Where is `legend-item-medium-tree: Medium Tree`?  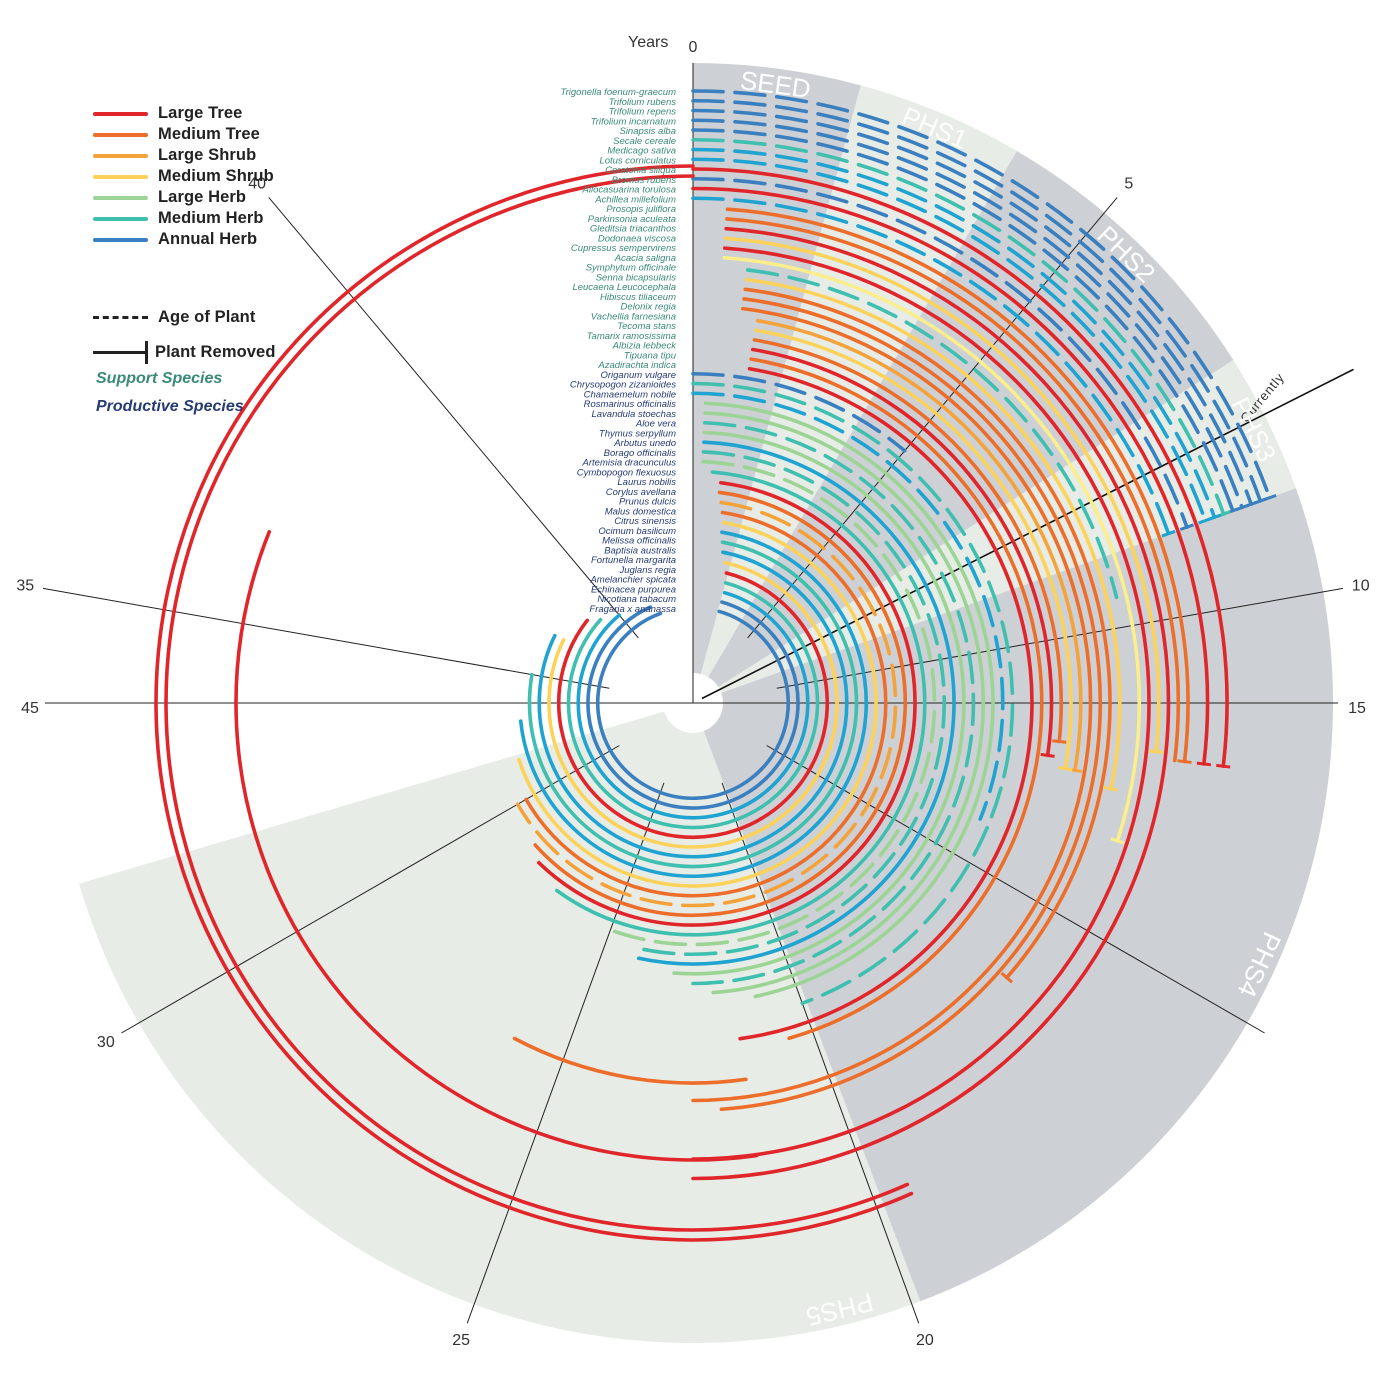
legend-item-medium-tree: Medium Tree is located at coordinates (183, 134).